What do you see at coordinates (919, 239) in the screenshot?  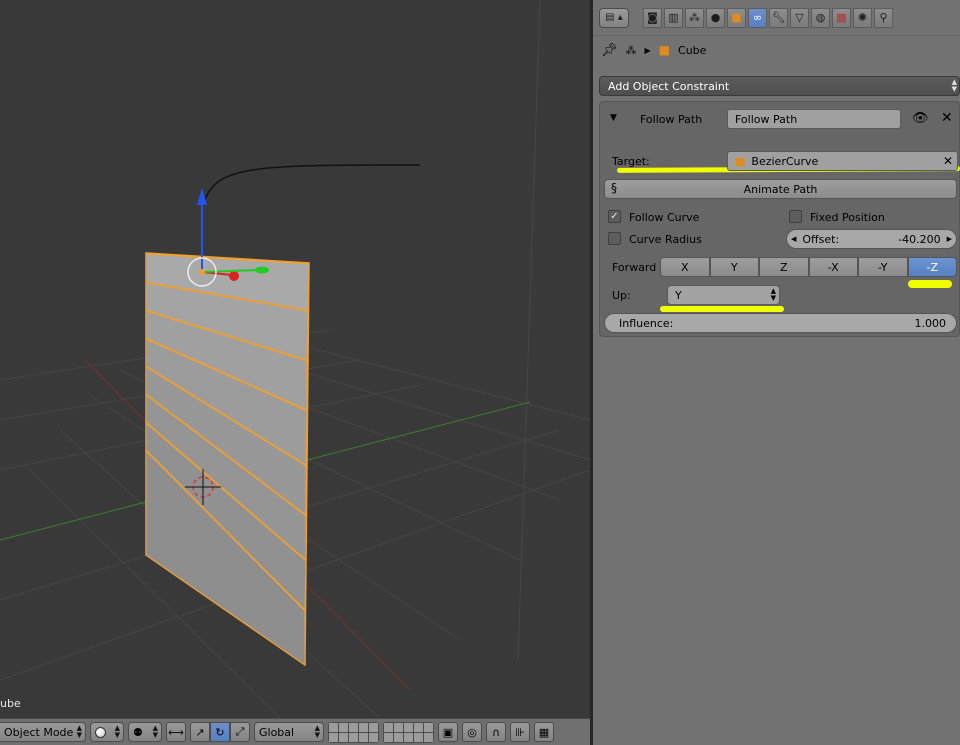 I see `offset-value: -40.200` at bounding box center [919, 239].